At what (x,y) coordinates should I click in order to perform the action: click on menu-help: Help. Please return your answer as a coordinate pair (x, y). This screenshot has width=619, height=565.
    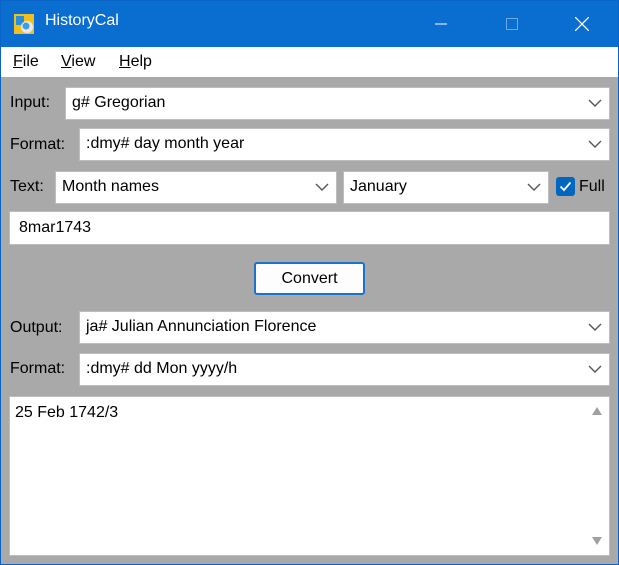
    Looking at the image, I should click on (135, 62).